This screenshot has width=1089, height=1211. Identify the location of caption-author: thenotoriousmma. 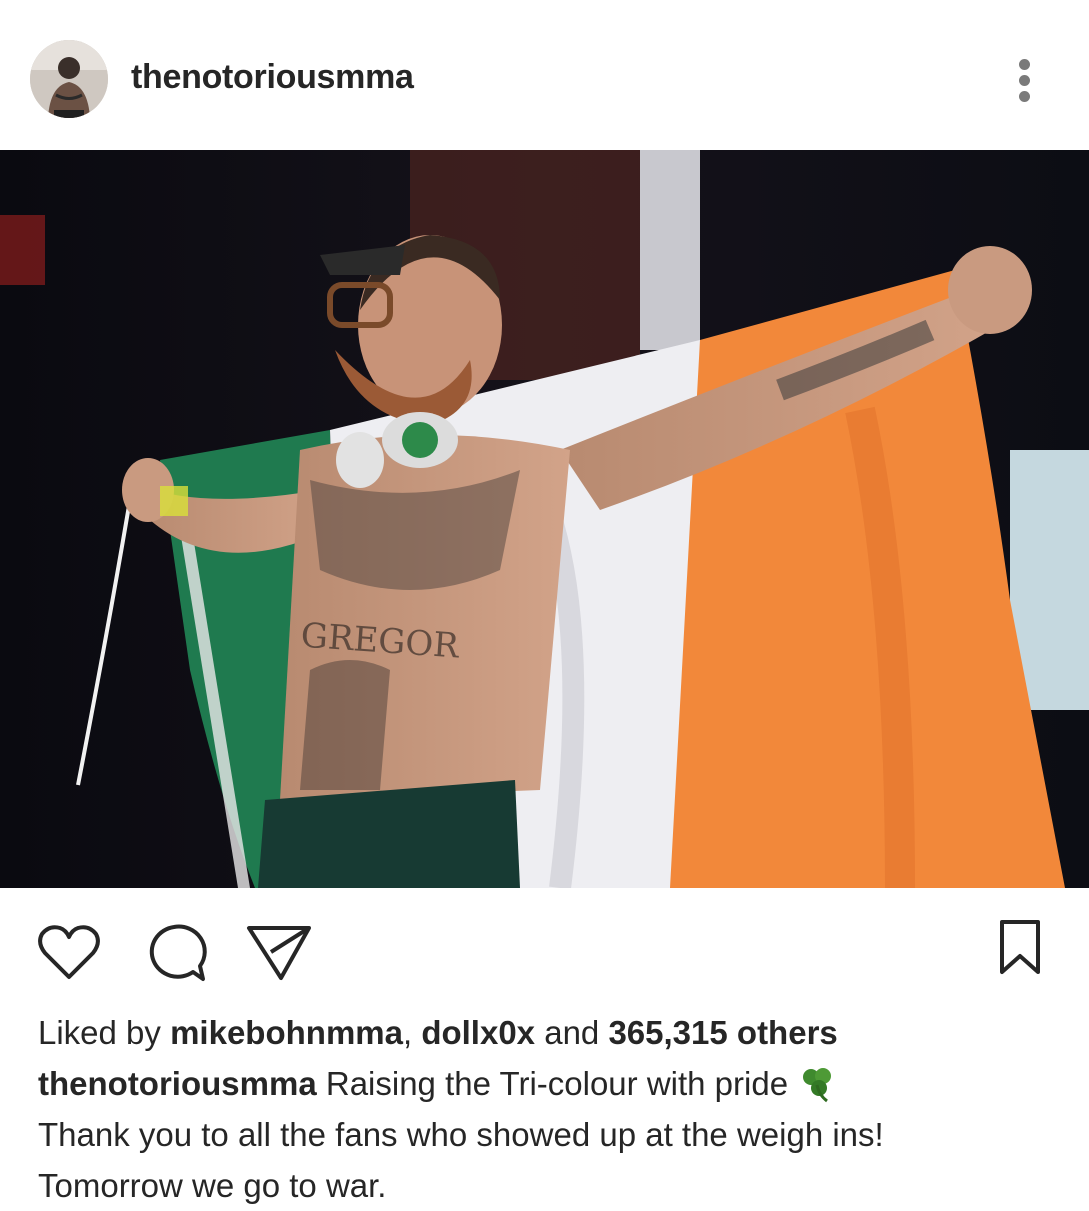
(177, 1083).